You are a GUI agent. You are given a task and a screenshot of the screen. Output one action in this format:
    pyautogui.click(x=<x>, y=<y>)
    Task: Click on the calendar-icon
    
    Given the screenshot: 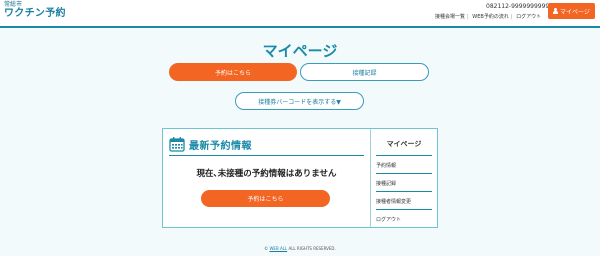 What is the action you would take?
    pyautogui.click(x=177, y=144)
    